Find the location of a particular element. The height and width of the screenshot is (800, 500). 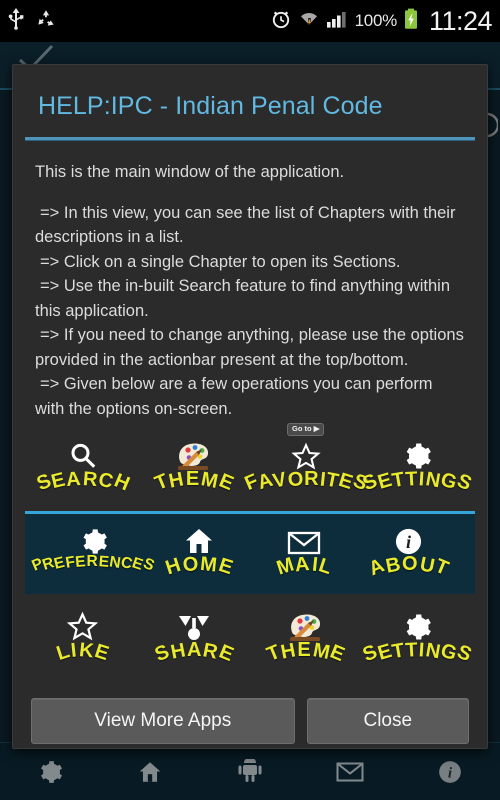

battery-charging-icon is located at coordinates (411, 21).